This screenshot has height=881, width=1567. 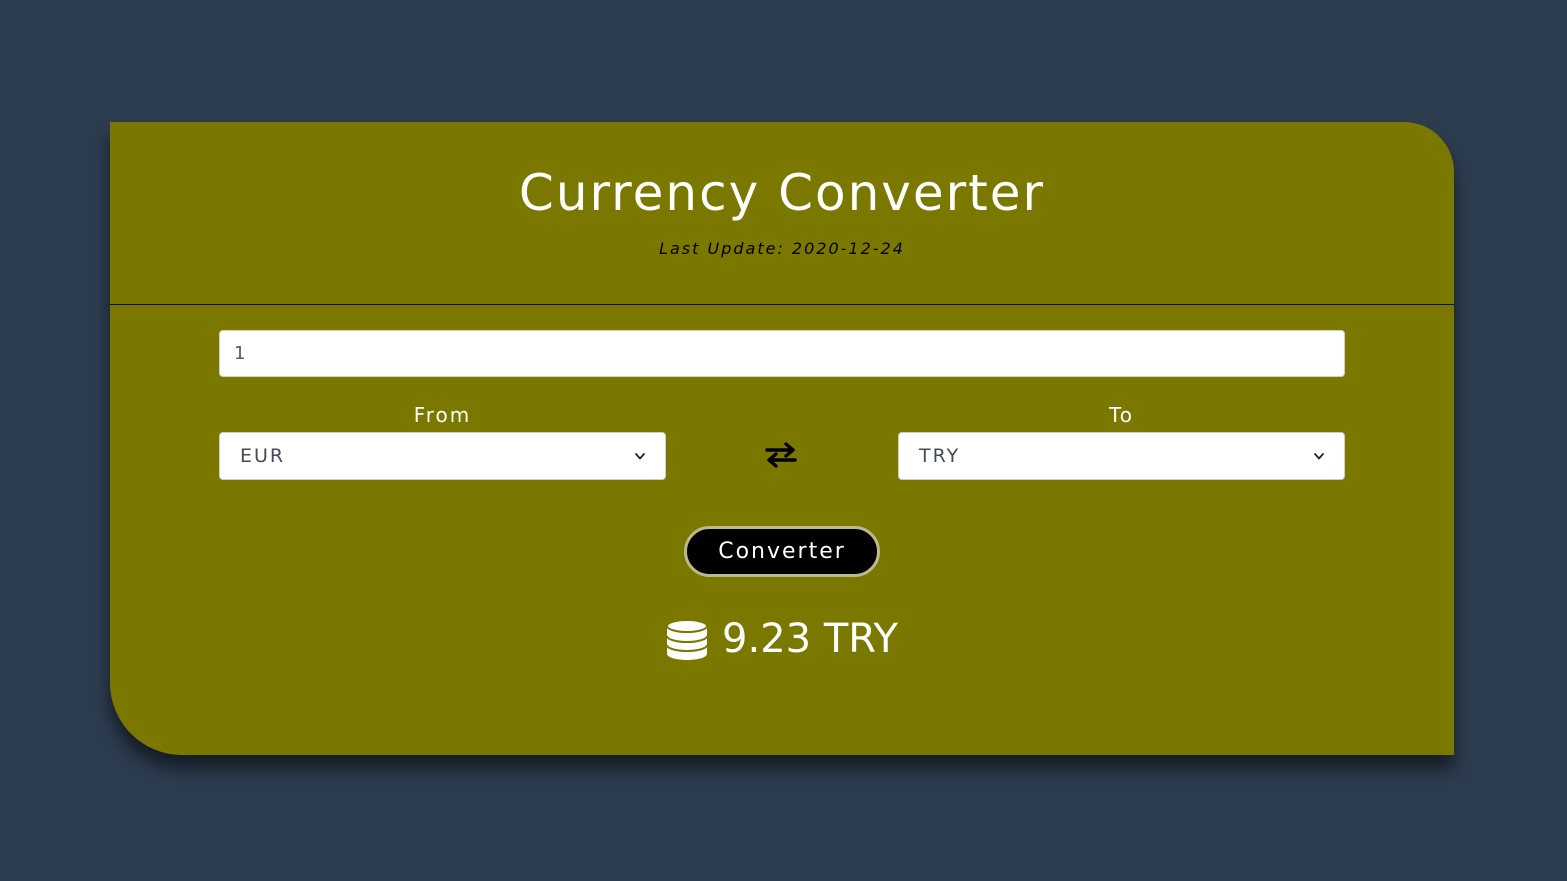 What do you see at coordinates (442, 456) in the screenshot?
I see `from-currency-select: EUR` at bounding box center [442, 456].